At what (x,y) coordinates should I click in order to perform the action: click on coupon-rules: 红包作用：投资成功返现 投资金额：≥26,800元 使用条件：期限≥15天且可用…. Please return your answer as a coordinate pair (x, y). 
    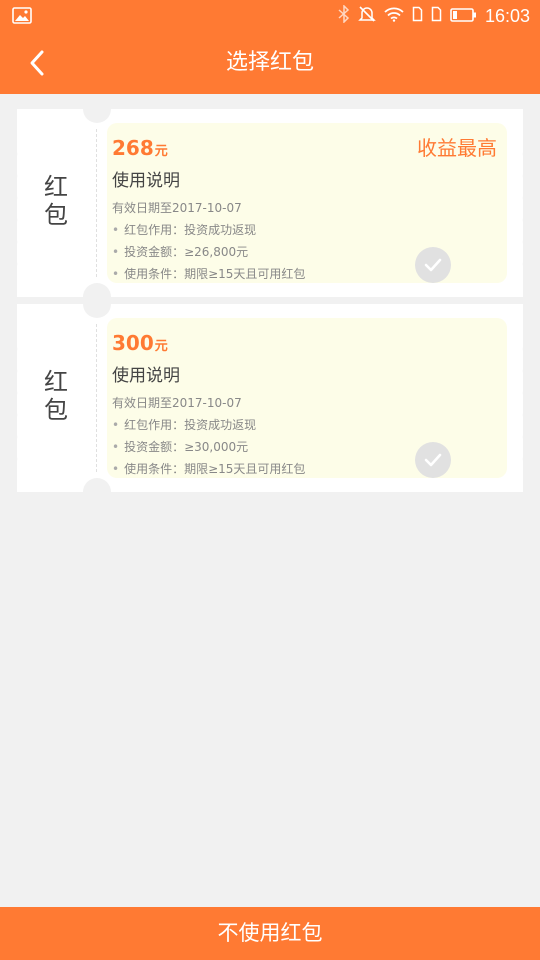
    Looking at the image, I should click on (208, 252).